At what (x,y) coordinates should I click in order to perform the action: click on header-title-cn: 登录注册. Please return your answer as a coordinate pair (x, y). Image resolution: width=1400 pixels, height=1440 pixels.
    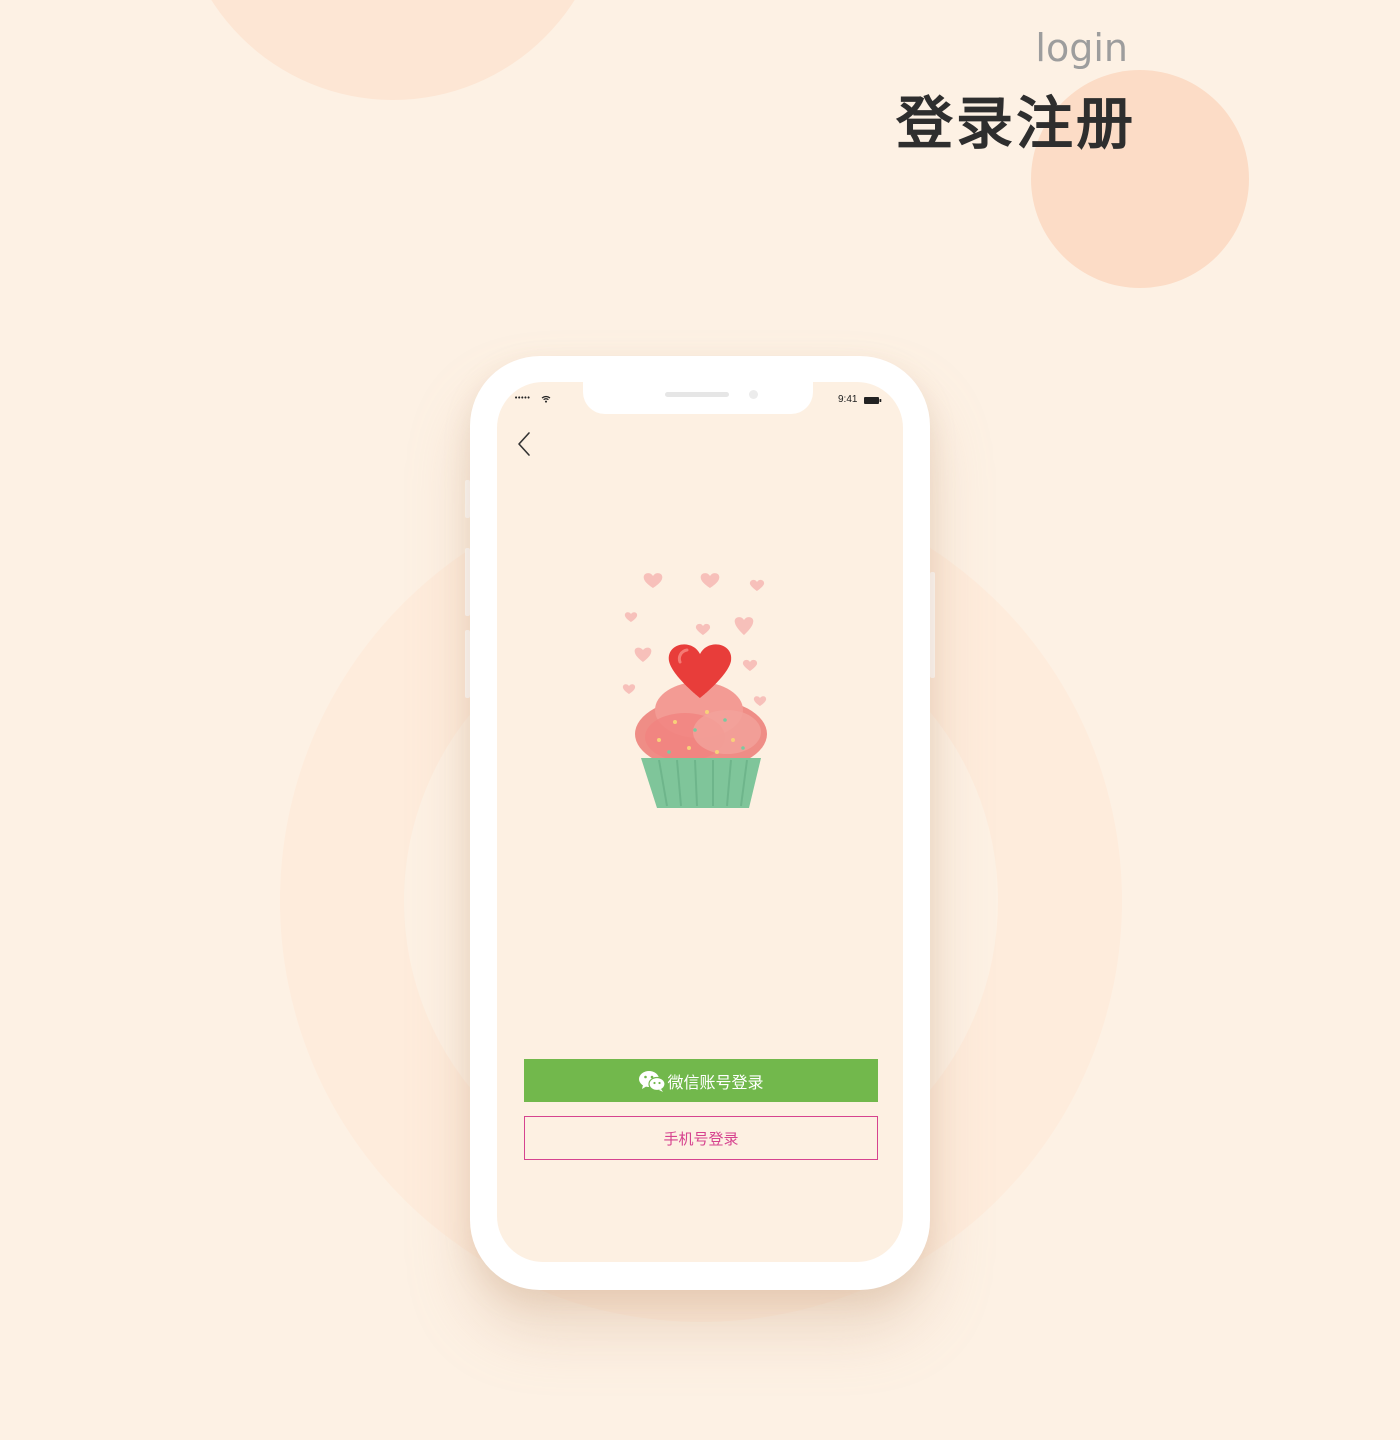
    Looking at the image, I should click on (1016, 124).